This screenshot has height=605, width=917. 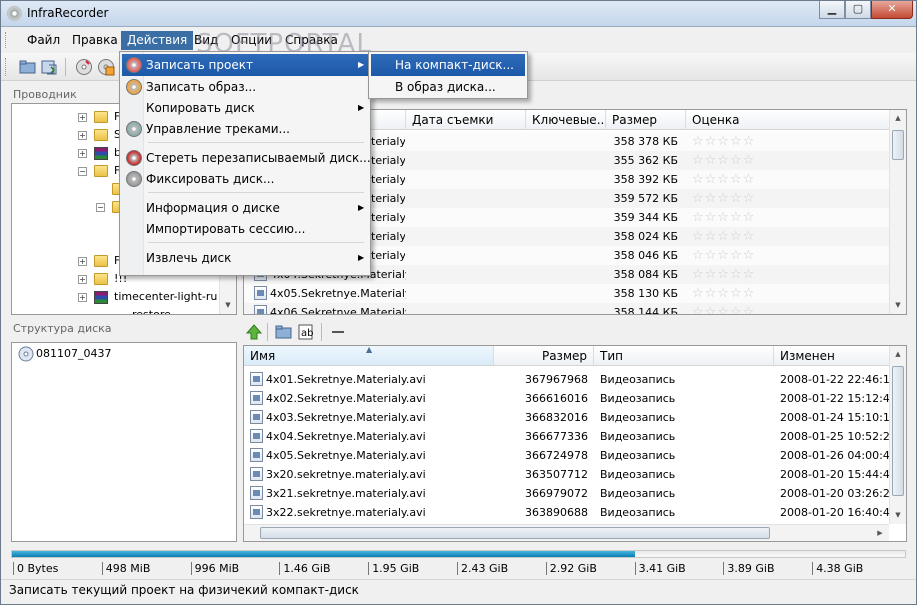 What do you see at coordinates (832, 10) in the screenshot?
I see `minimize-button: ▁` at bounding box center [832, 10].